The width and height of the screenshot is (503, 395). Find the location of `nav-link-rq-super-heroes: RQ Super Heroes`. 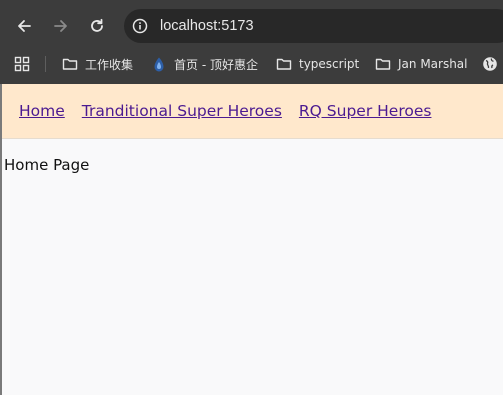

nav-link-rq-super-heroes: RQ Super Heroes is located at coordinates (365, 111).